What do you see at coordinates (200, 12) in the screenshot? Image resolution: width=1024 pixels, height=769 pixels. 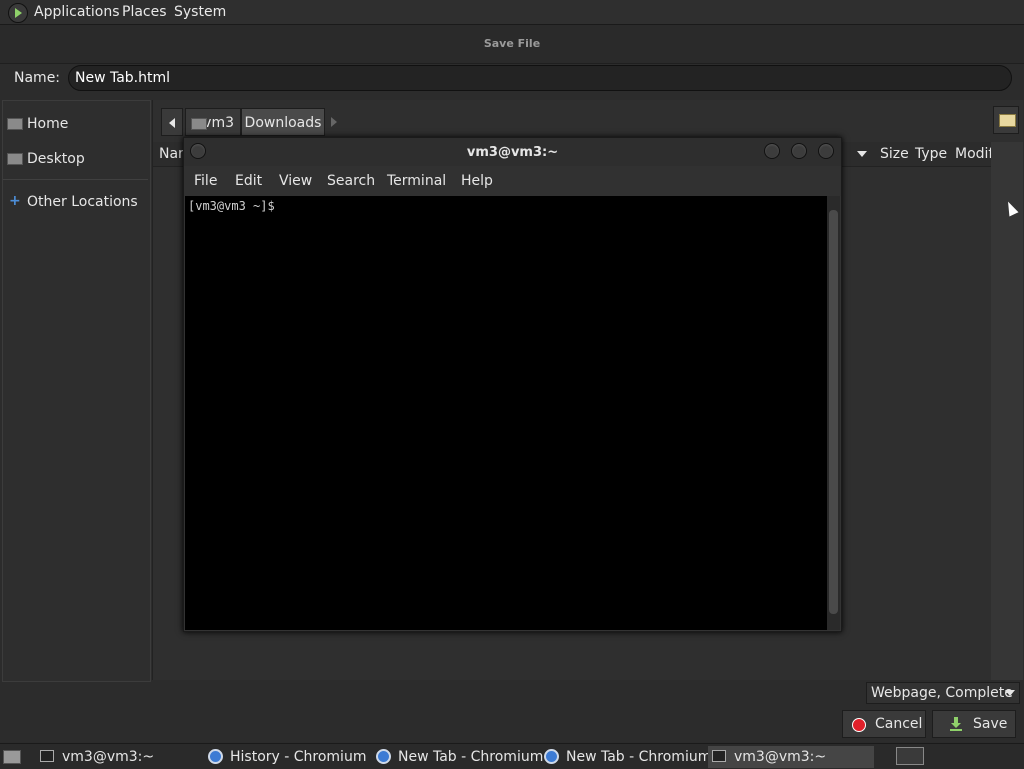 I see `menu-system: System` at bounding box center [200, 12].